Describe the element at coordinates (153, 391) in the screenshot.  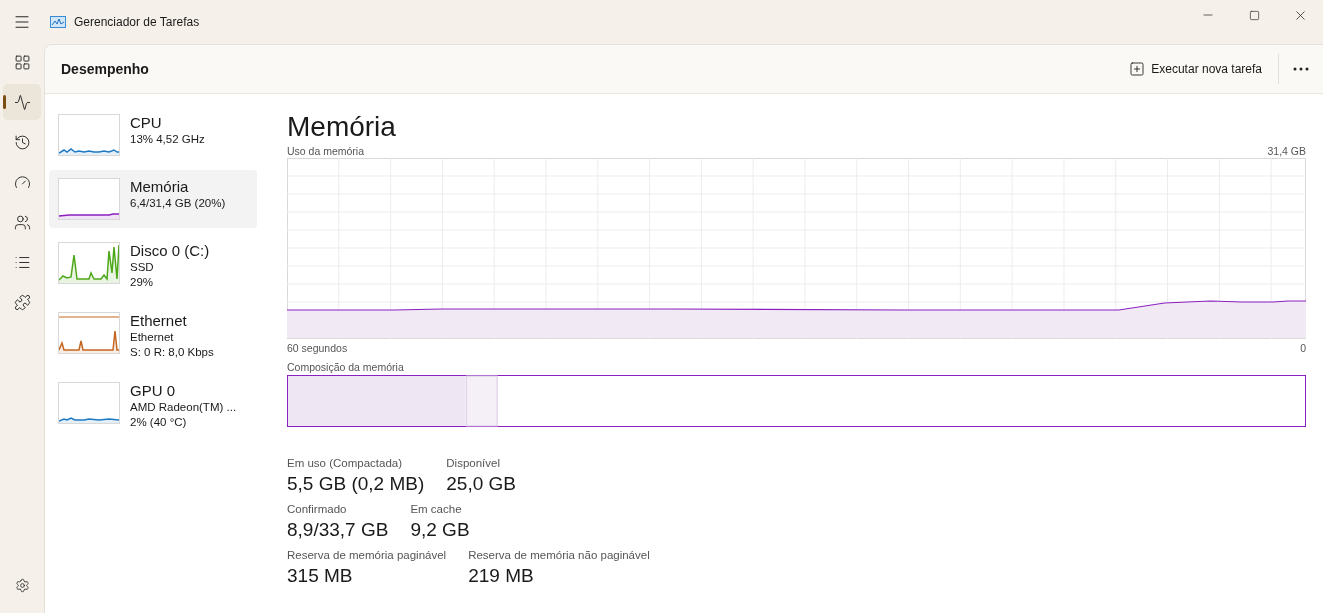
I see `device-name: GPU 0` at that location.